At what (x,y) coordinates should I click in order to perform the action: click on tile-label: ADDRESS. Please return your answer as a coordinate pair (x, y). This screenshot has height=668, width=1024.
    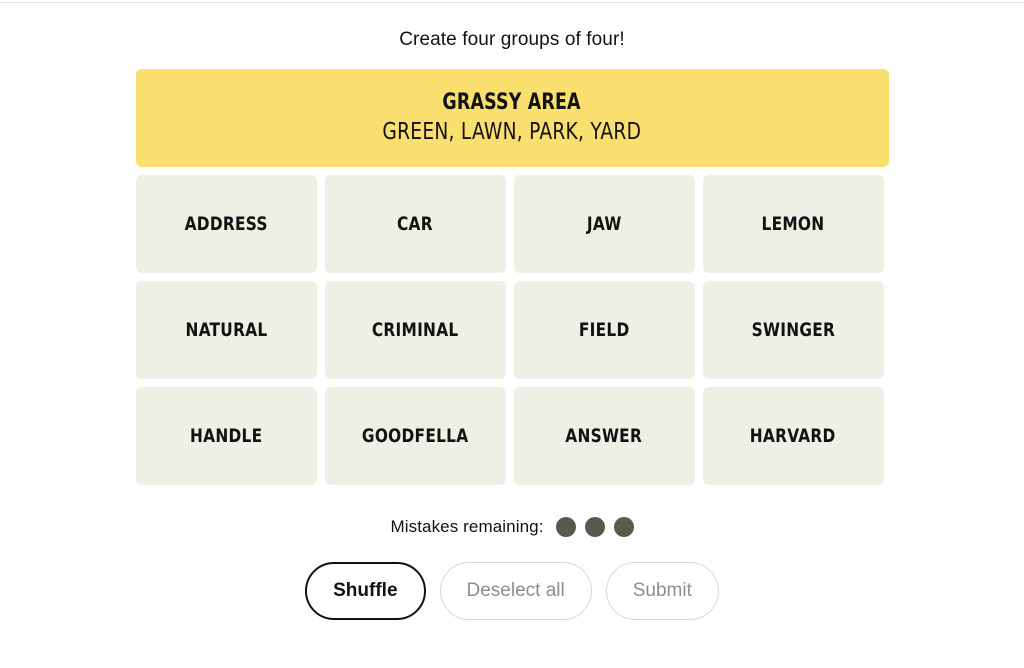
    Looking at the image, I should click on (226, 224).